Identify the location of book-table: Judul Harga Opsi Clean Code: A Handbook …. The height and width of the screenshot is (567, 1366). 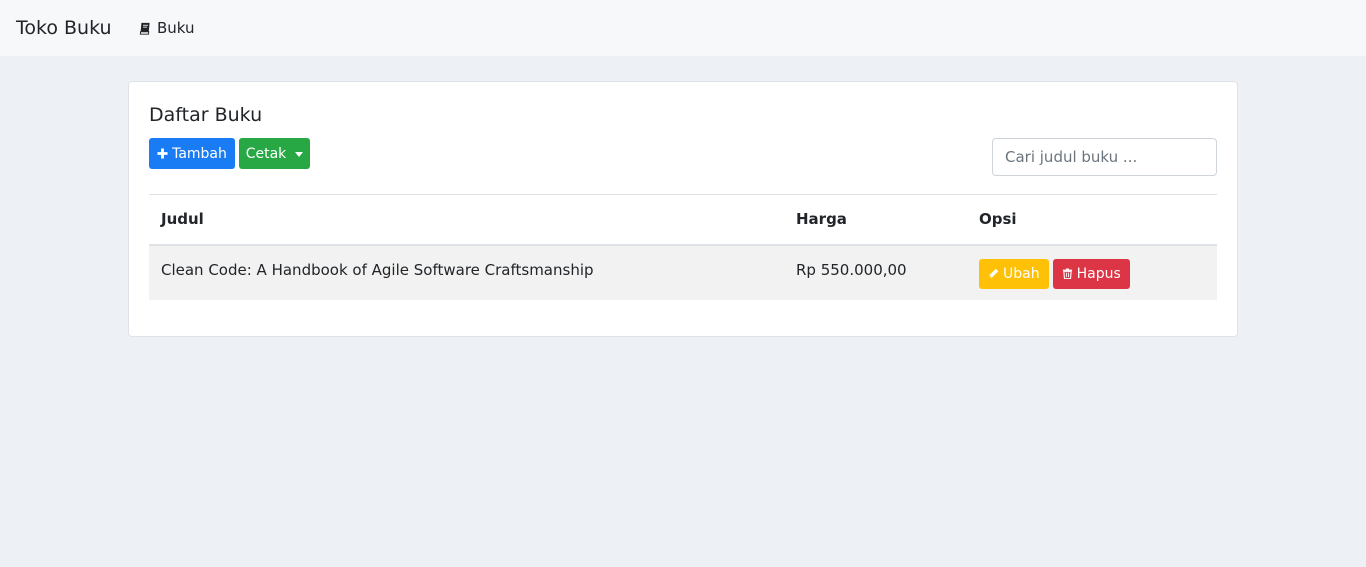
(683, 247).